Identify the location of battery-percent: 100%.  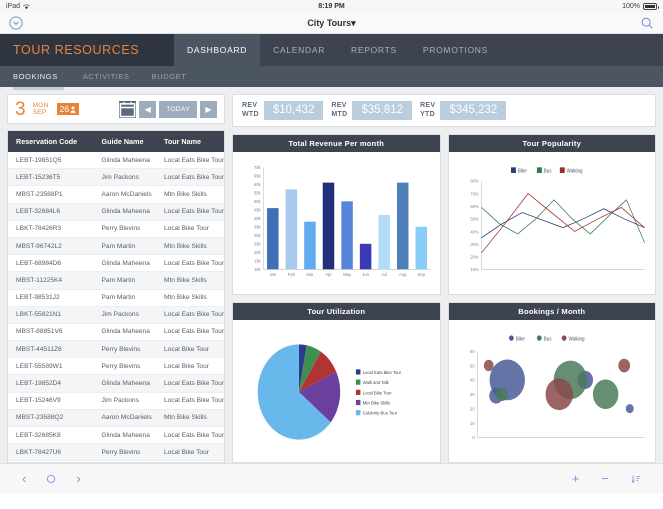
(631, 6).